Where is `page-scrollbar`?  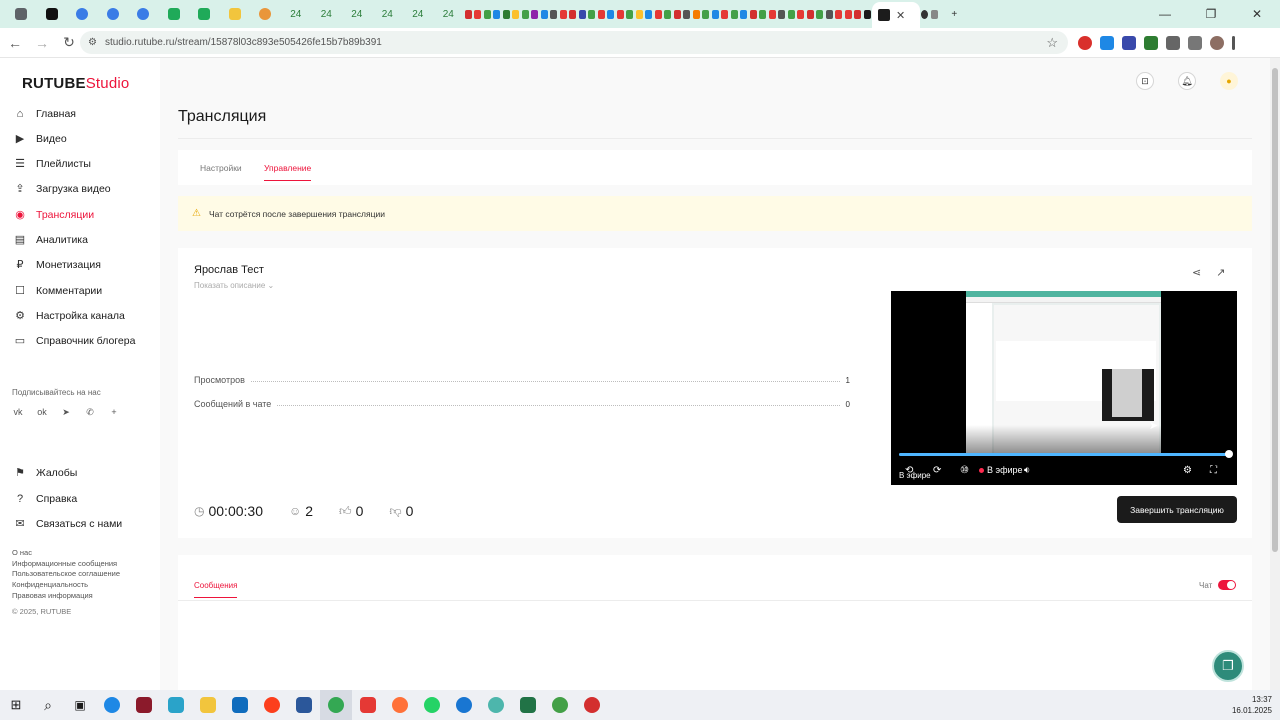
page-scrollbar is located at coordinates (1275, 374).